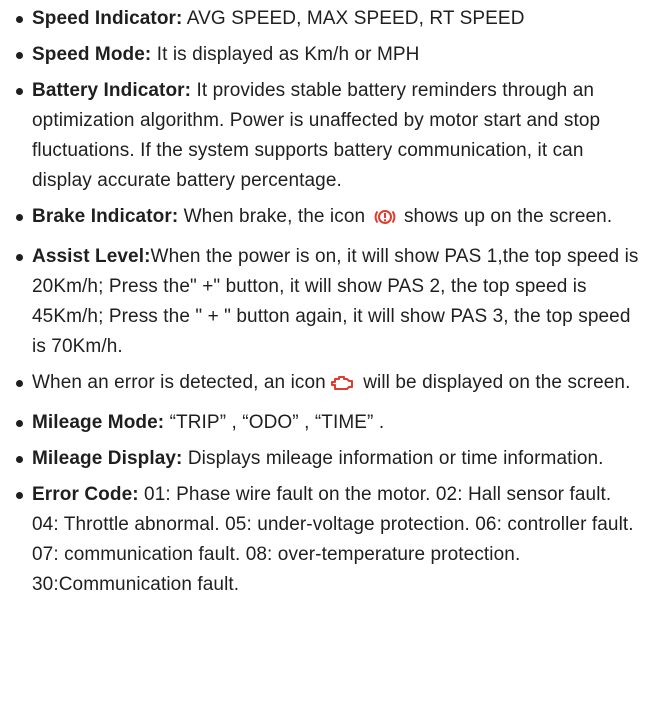 This screenshot has height=711, width=660. Describe the element at coordinates (85, 494) in the screenshot. I see `item-label: Error Code:` at that location.